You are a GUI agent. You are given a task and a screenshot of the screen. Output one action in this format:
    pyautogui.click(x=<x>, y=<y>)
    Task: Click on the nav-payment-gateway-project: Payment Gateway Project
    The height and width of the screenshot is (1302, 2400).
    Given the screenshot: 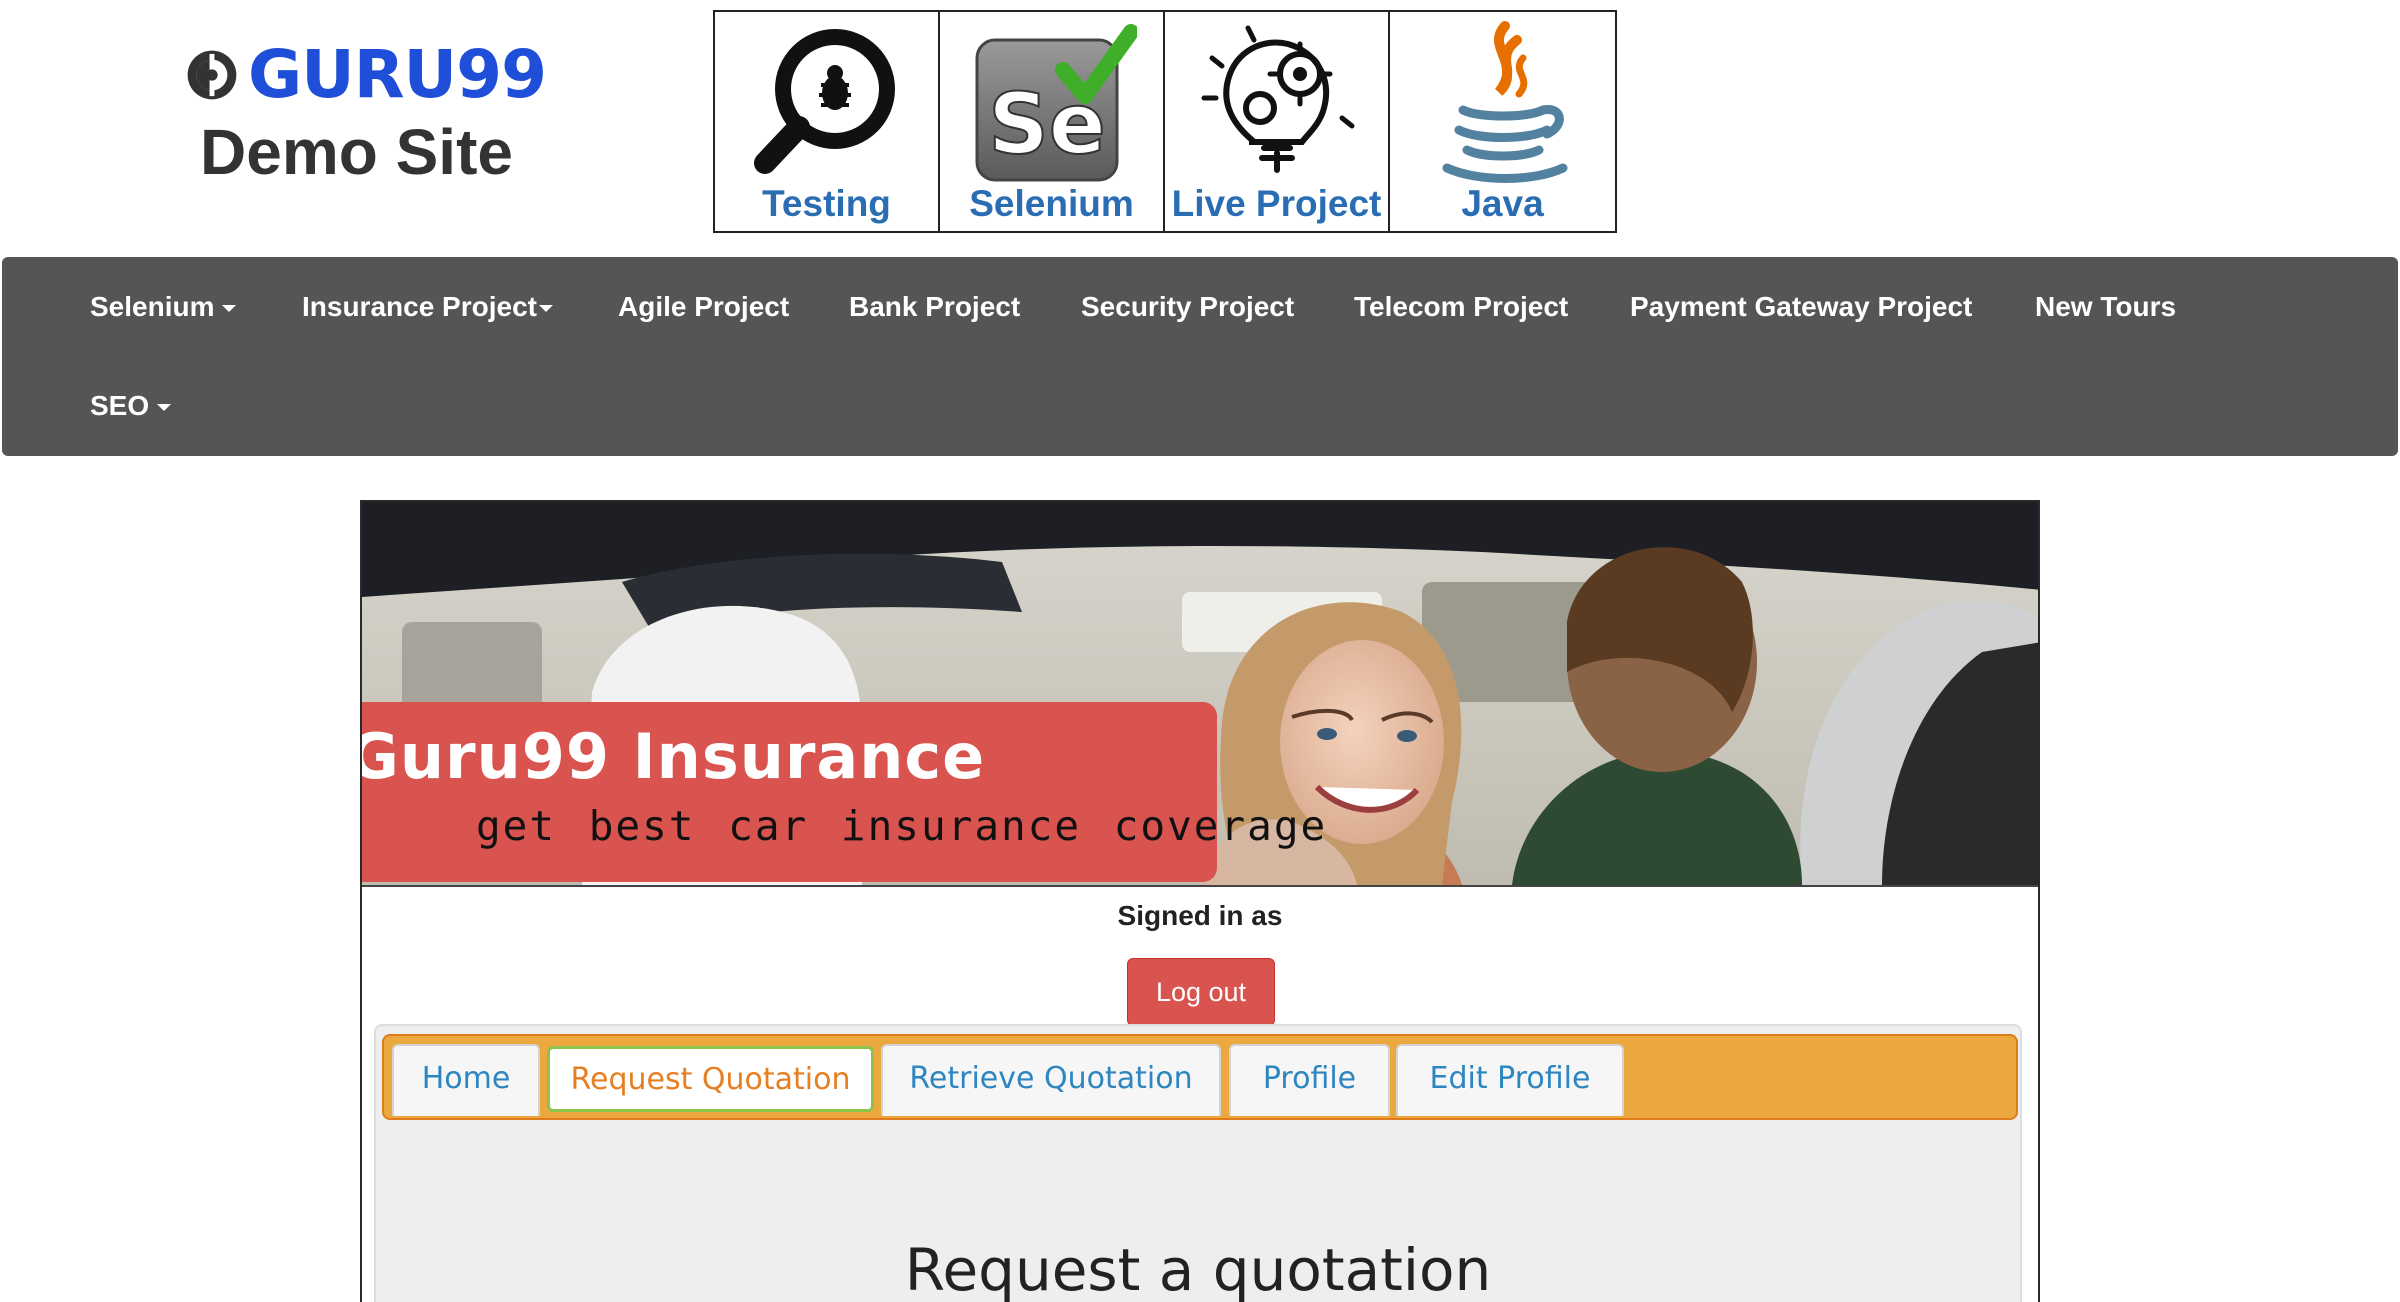 What is the action you would take?
    pyautogui.click(x=1801, y=307)
    